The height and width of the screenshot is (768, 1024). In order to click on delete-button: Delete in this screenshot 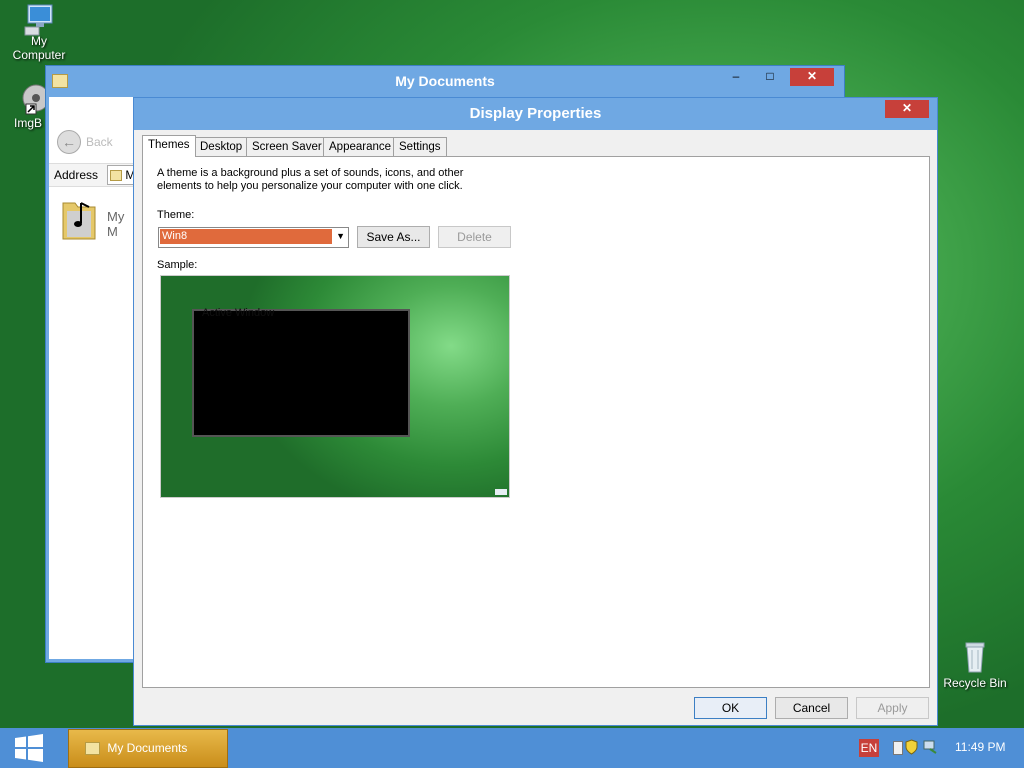, I will do `click(474, 237)`.